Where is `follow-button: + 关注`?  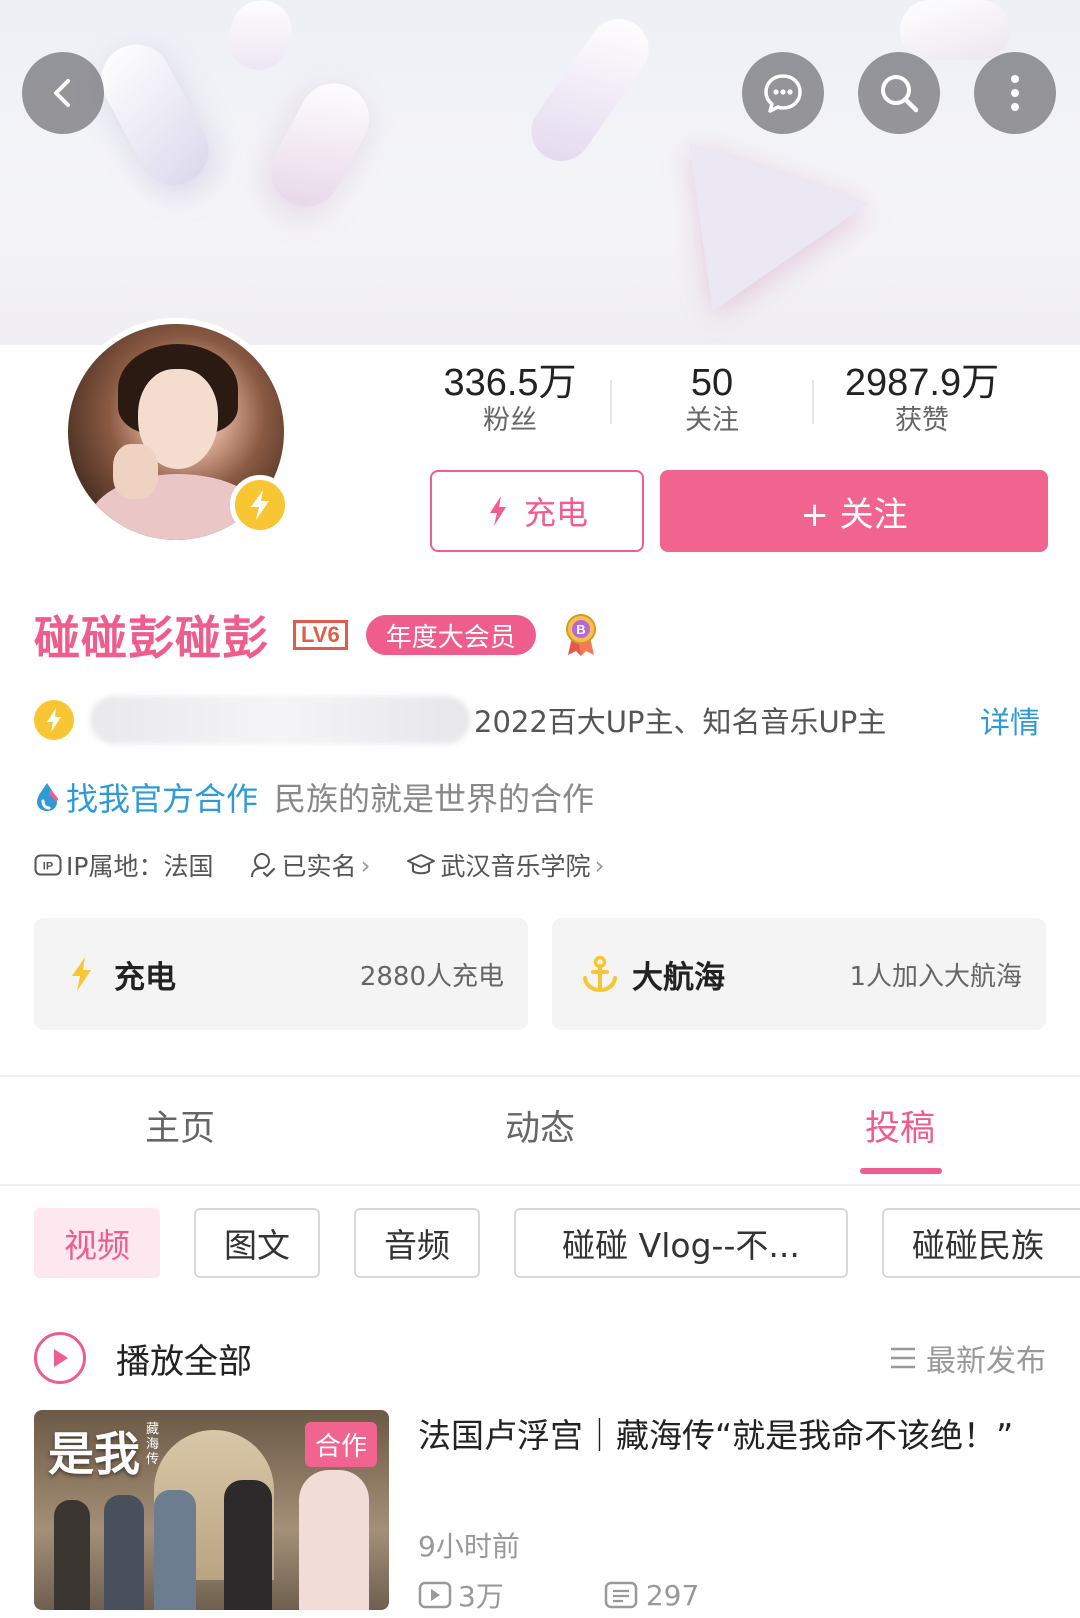
follow-button: + 关注 is located at coordinates (854, 511).